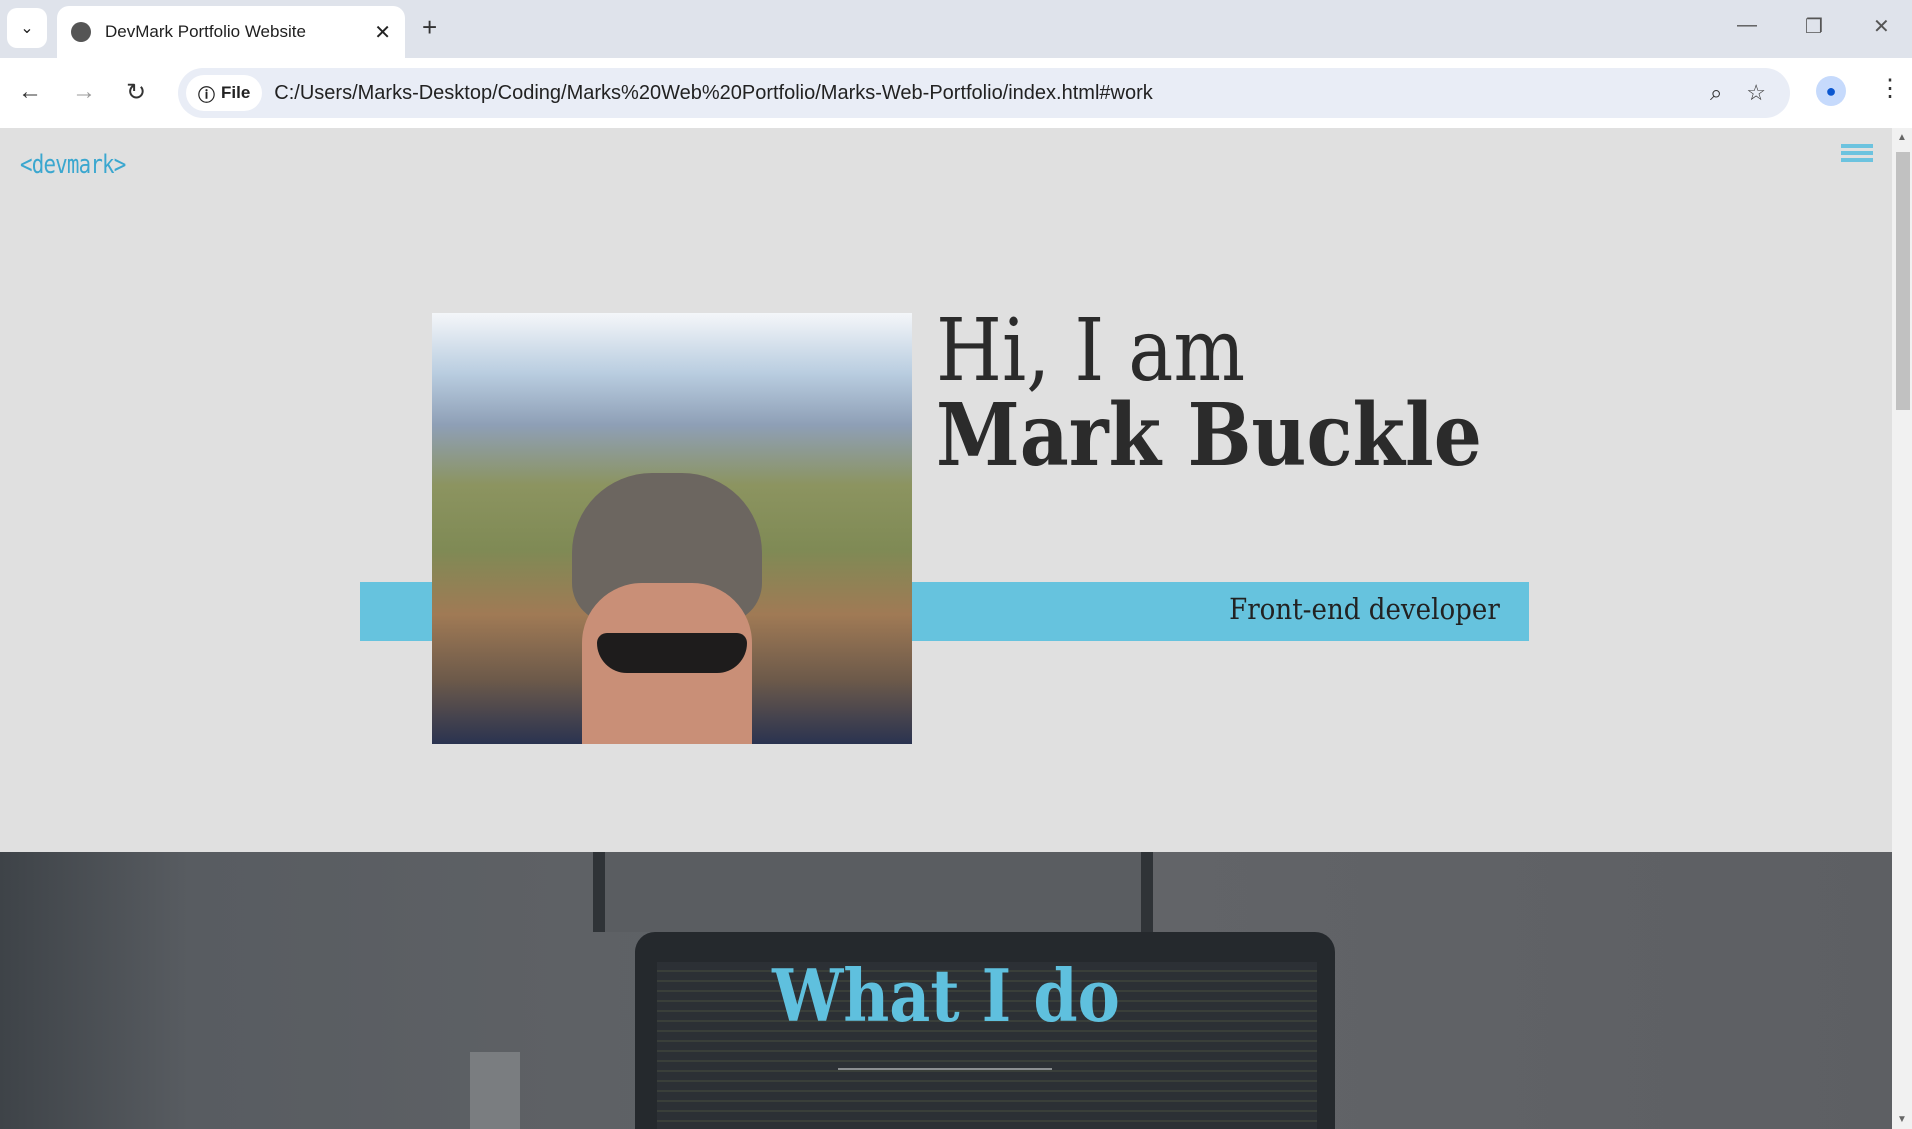 This screenshot has height=1129, width=1912. Describe the element at coordinates (84, 92) in the screenshot. I see `forward-button: →` at that location.